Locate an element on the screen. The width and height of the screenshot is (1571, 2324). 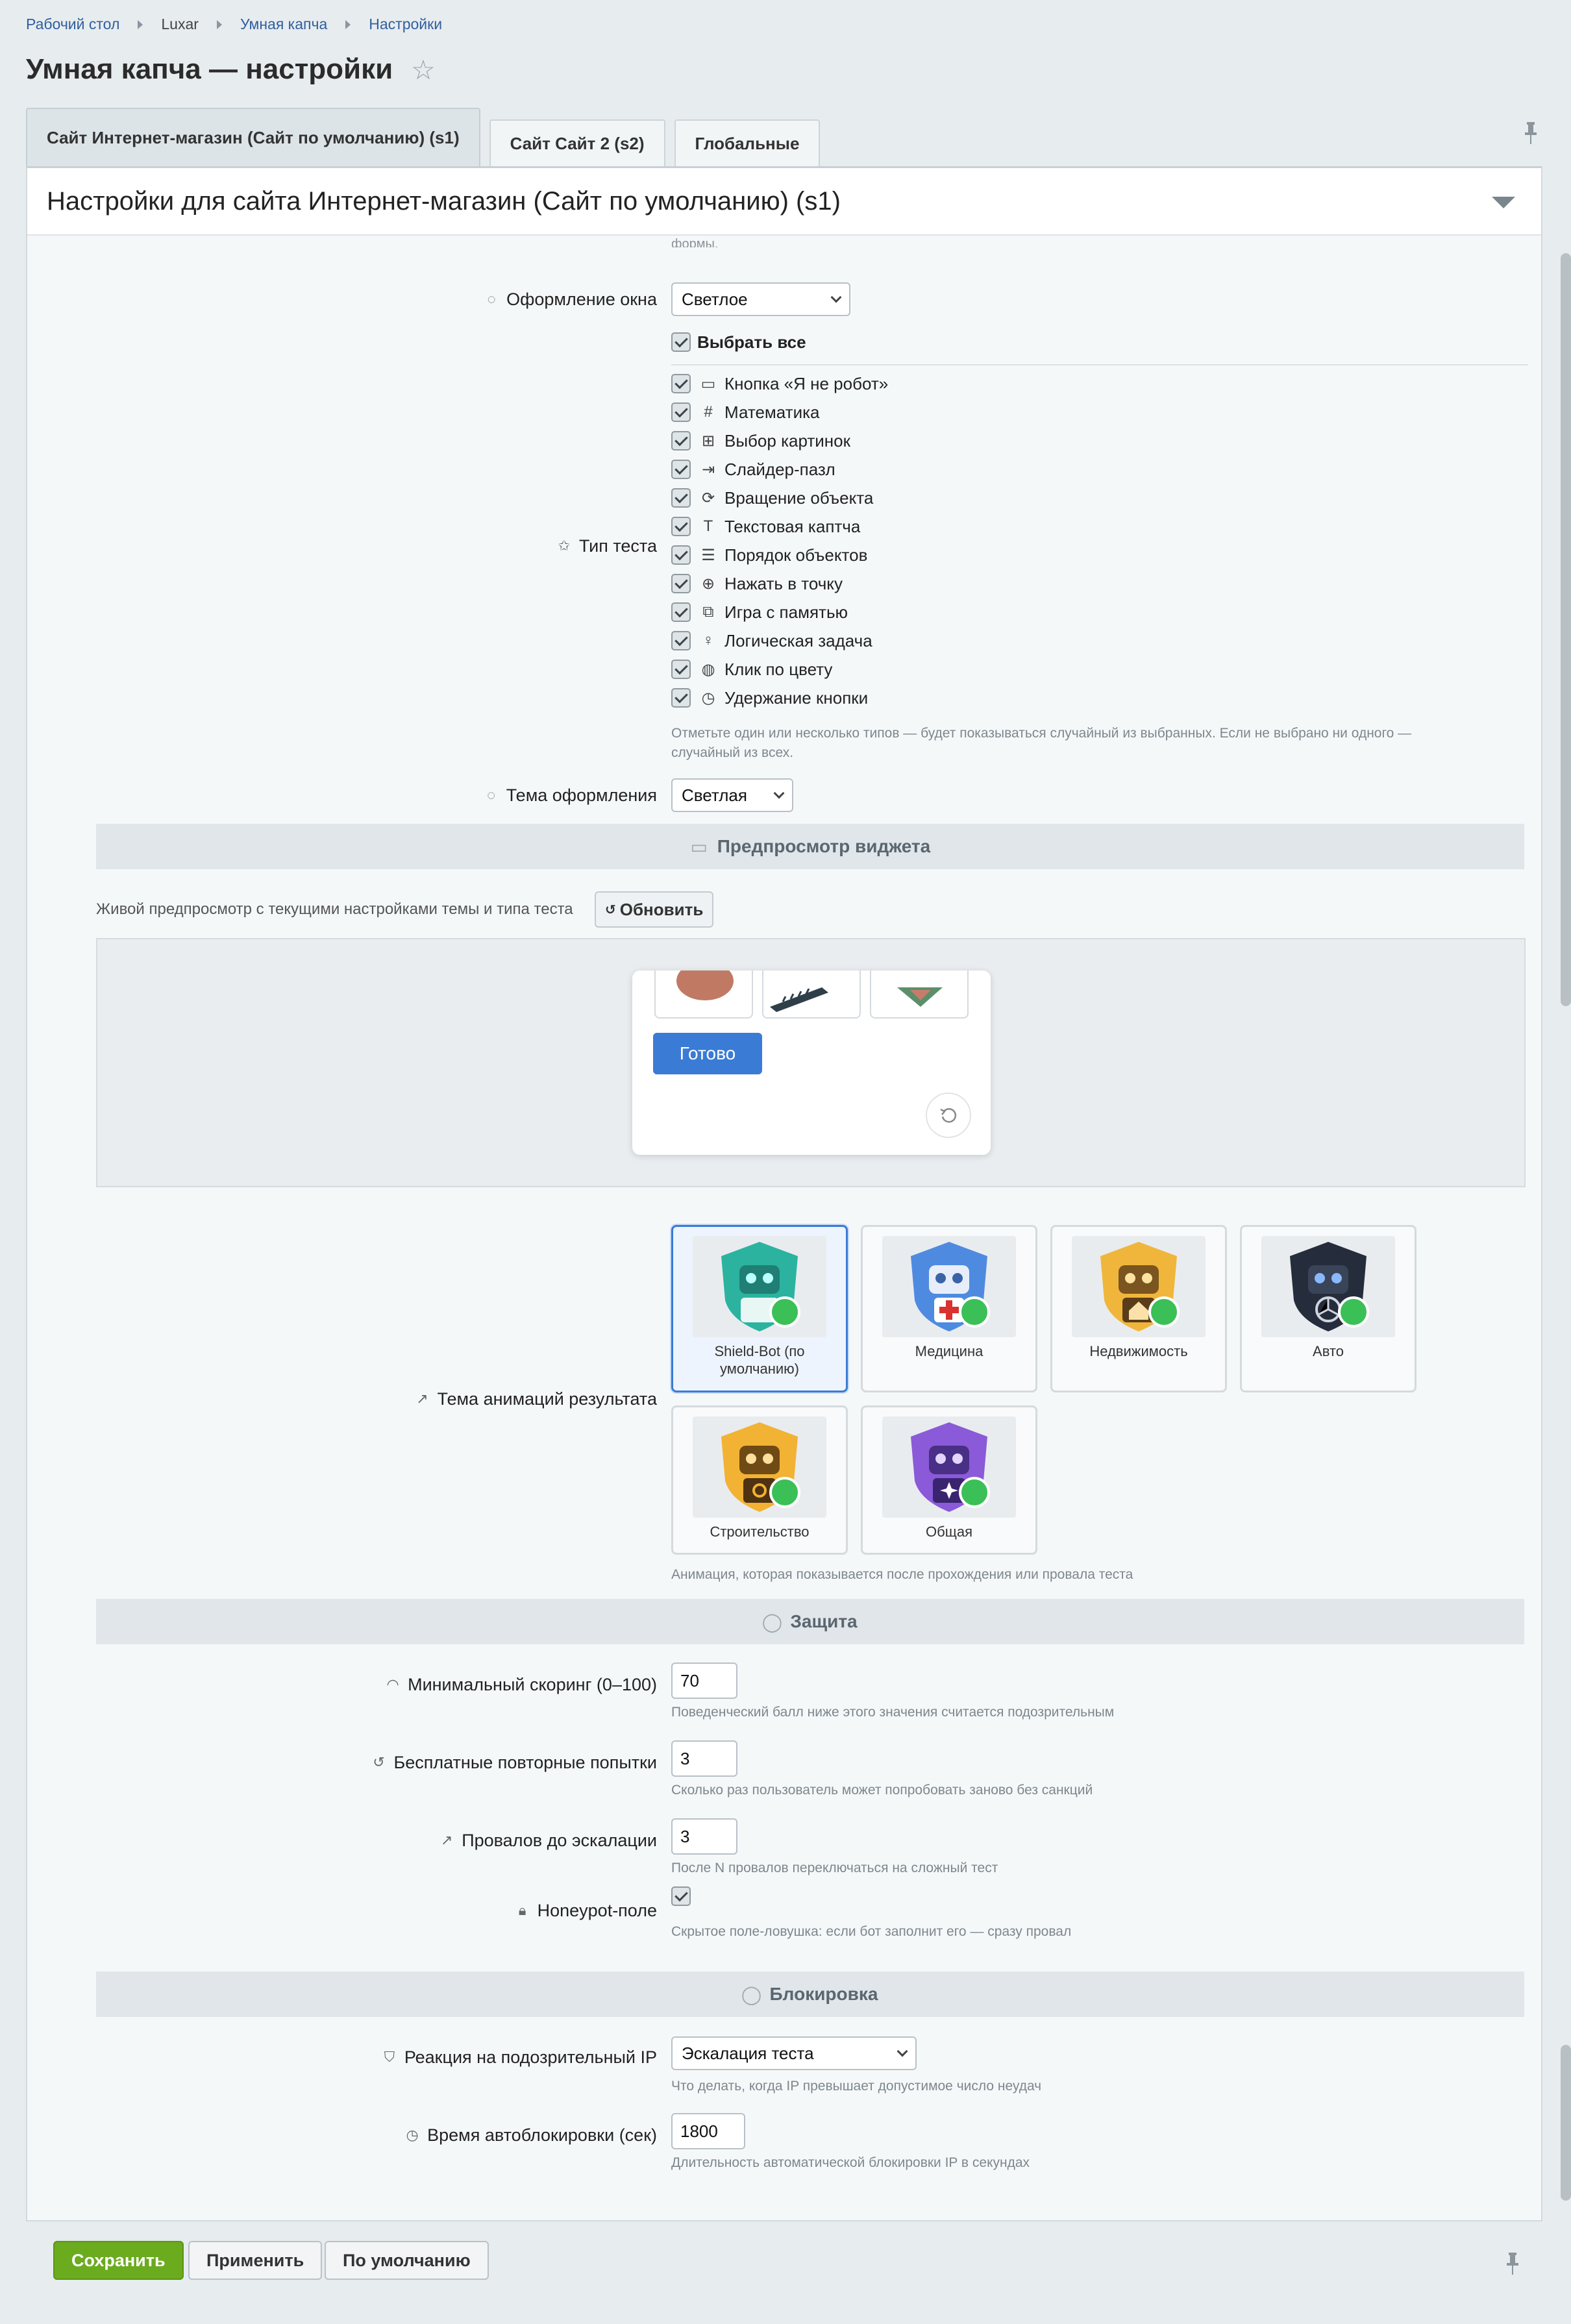
test-type-item: ⇥ Слайдер-пазл is located at coordinates (753, 469).